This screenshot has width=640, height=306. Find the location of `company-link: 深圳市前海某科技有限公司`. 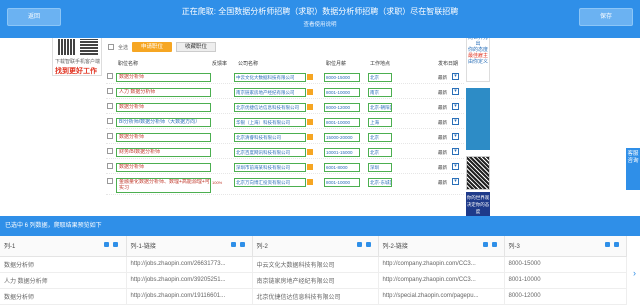

company-link: 深圳市前海某科技有限公司 is located at coordinates (270, 167).